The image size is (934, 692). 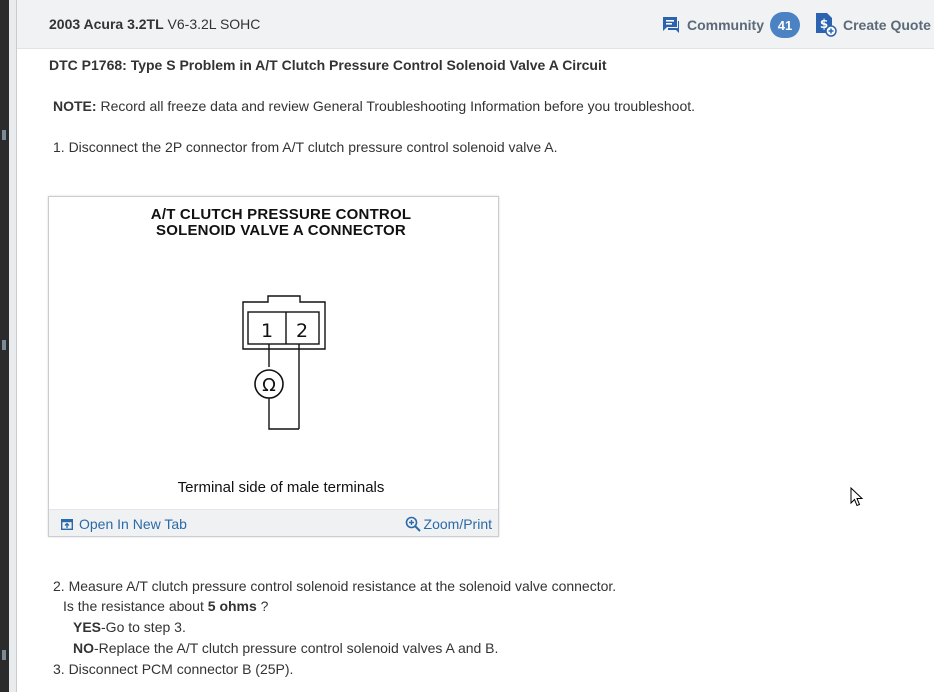 I want to click on step-3-text: 3. Disconnect PCM connector B (25P)., so click(x=173, y=669).